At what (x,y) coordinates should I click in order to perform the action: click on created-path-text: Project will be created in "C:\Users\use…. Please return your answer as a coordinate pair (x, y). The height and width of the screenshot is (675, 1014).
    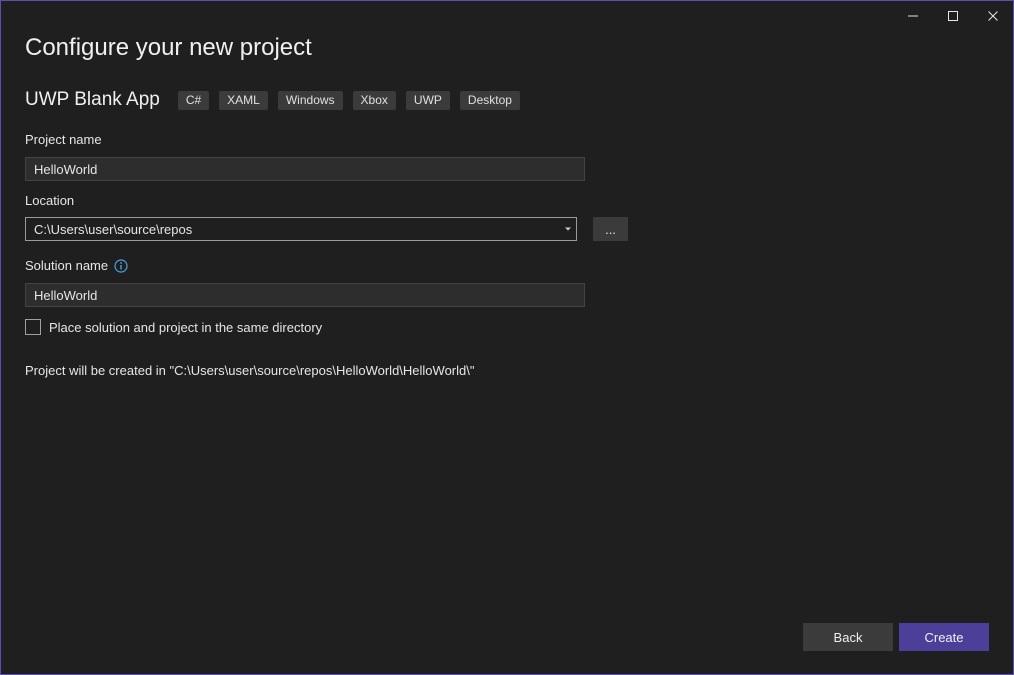
    Looking at the image, I should click on (250, 370).